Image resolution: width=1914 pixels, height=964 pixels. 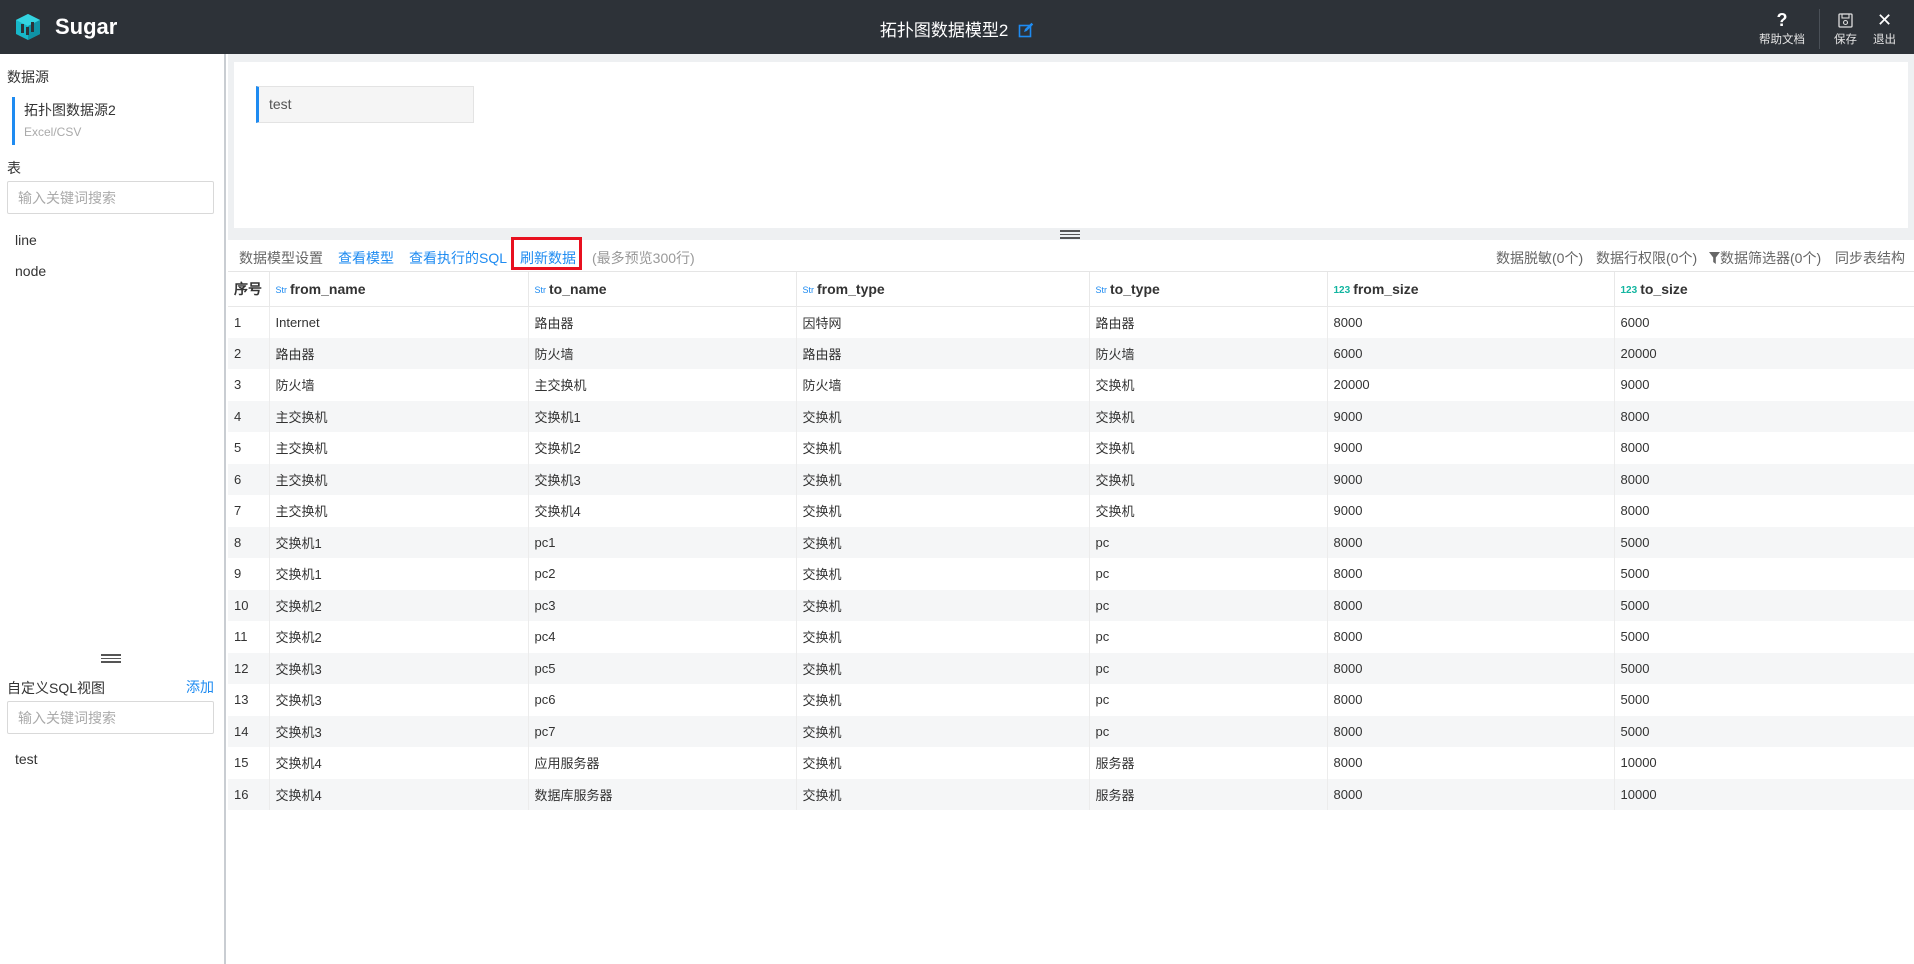 What do you see at coordinates (662, 542) in the screenshot?
I see `table-cell: pc1` at bounding box center [662, 542].